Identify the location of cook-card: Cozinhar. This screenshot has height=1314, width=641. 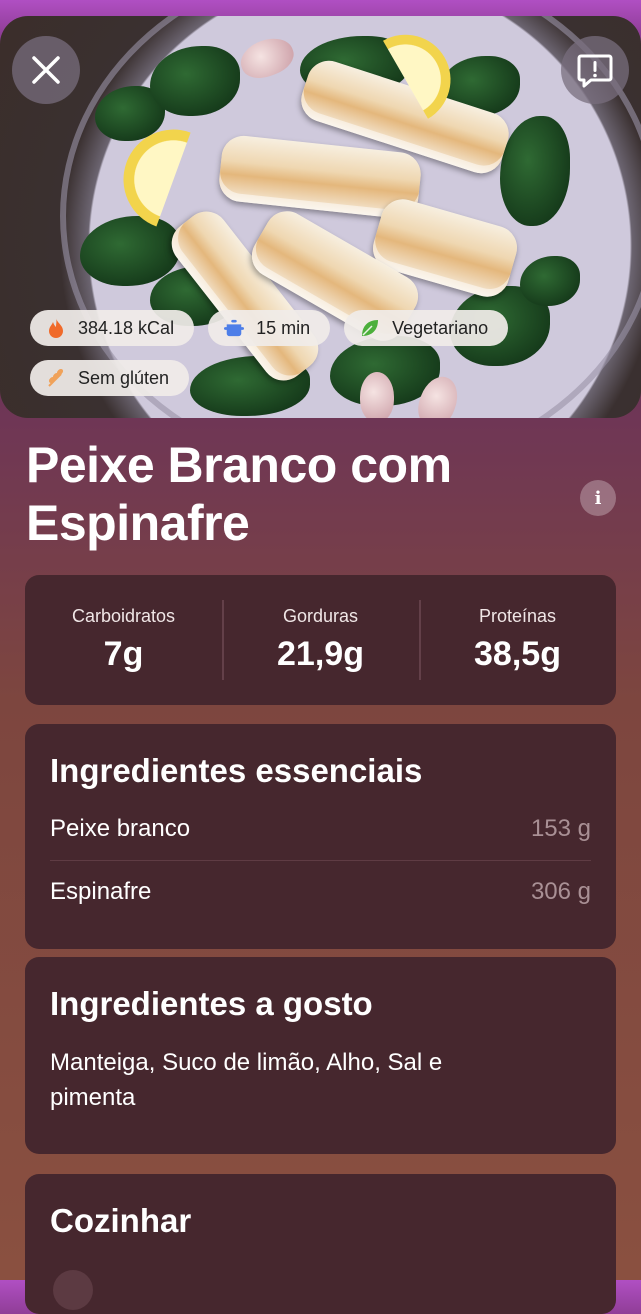
(320, 1244).